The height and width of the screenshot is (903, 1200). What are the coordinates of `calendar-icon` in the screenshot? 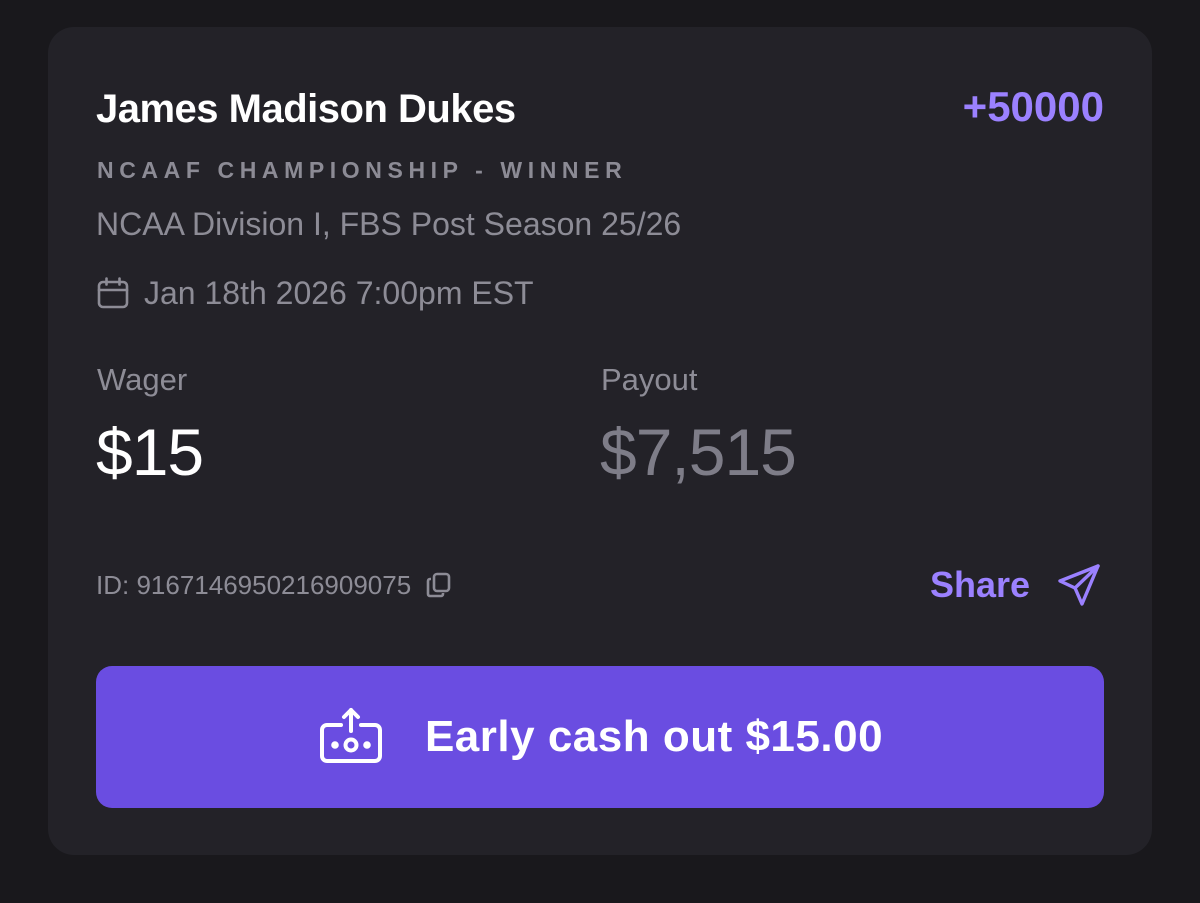 It's located at (113, 293).